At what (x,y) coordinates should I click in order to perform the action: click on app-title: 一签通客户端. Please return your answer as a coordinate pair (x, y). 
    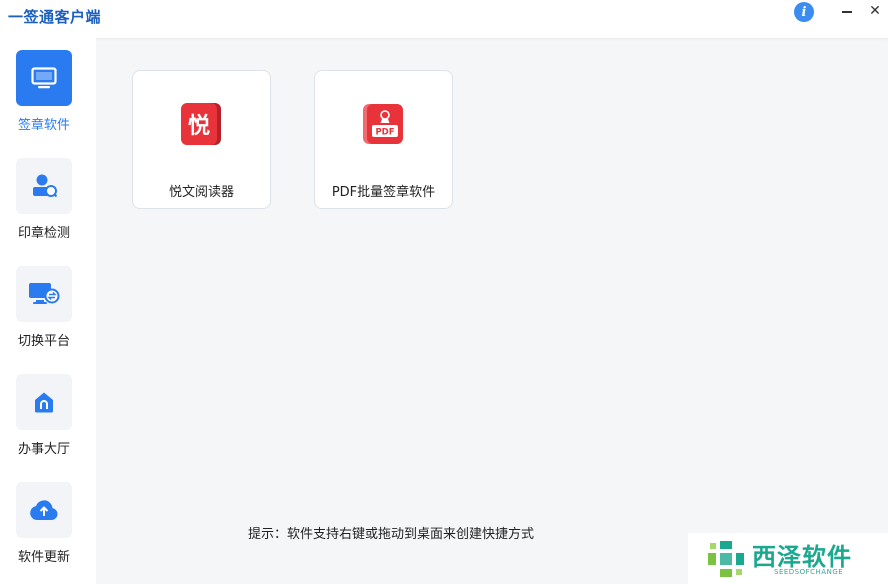
    Looking at the image, I should click on (55, 17).